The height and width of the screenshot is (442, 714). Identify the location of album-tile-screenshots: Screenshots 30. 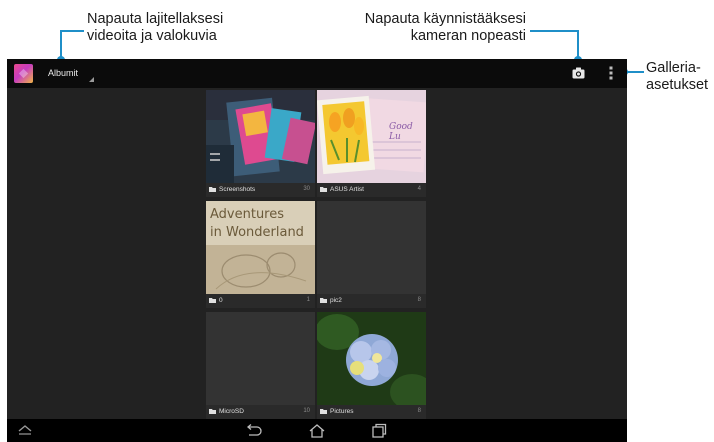
(260, 143).